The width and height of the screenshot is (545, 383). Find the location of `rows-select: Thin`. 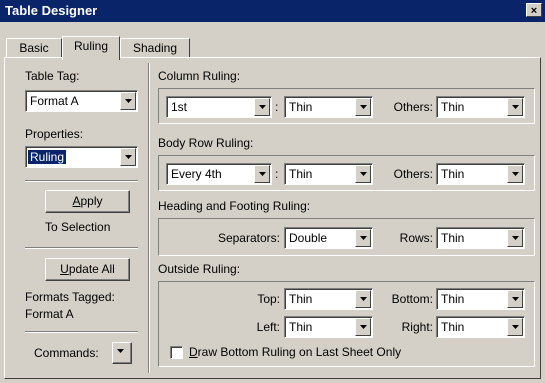

rows-select: Thin is located at coordinates (480, 238).